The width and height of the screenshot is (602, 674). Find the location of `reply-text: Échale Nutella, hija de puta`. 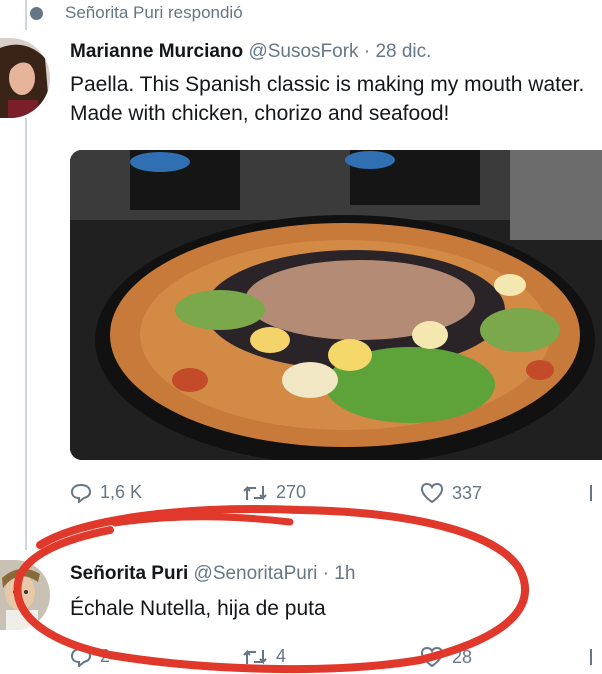

reply-text: Échale Nutella, hija de puta is located at coordinates (198, 608).